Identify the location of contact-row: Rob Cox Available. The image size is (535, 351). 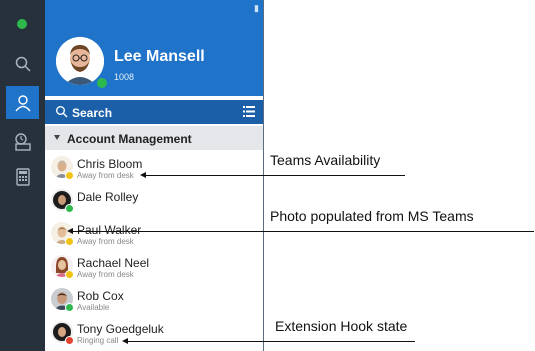
(154, 300).